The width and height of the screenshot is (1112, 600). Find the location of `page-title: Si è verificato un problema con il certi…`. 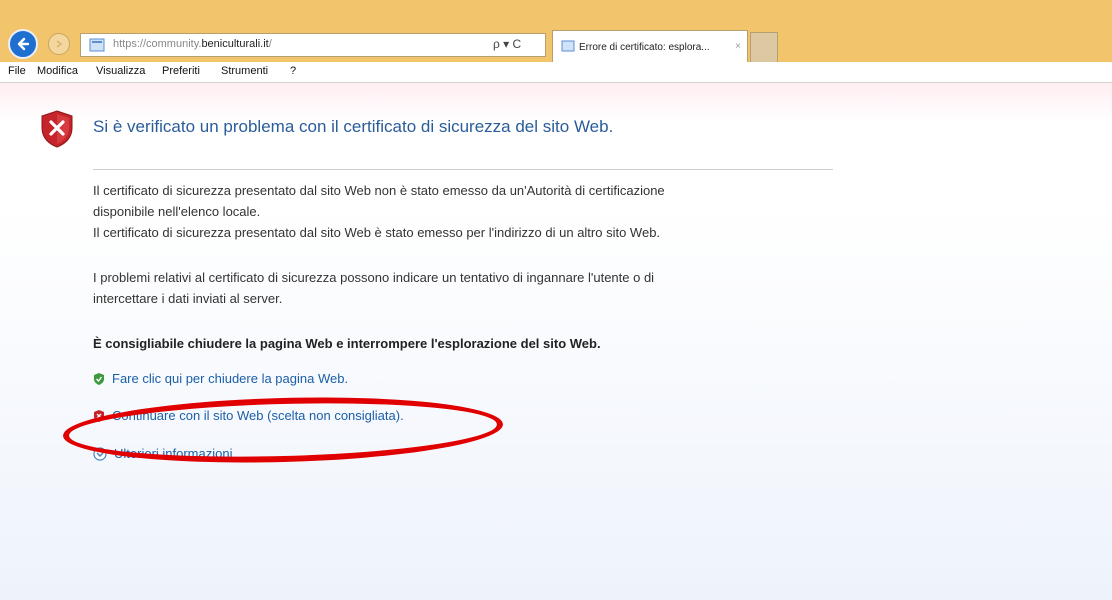

page-title: Si è verificato un problema con il certi… is located at coordinates (353, 126).